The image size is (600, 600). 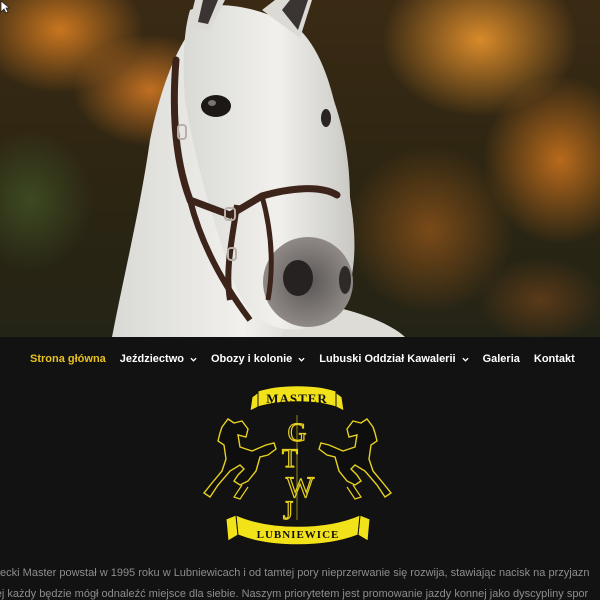 What do you see at coordinates (151, 359) in the screenshot?
I see `nav-item-label: Jeździectwo` at bounding box center [151, 359].